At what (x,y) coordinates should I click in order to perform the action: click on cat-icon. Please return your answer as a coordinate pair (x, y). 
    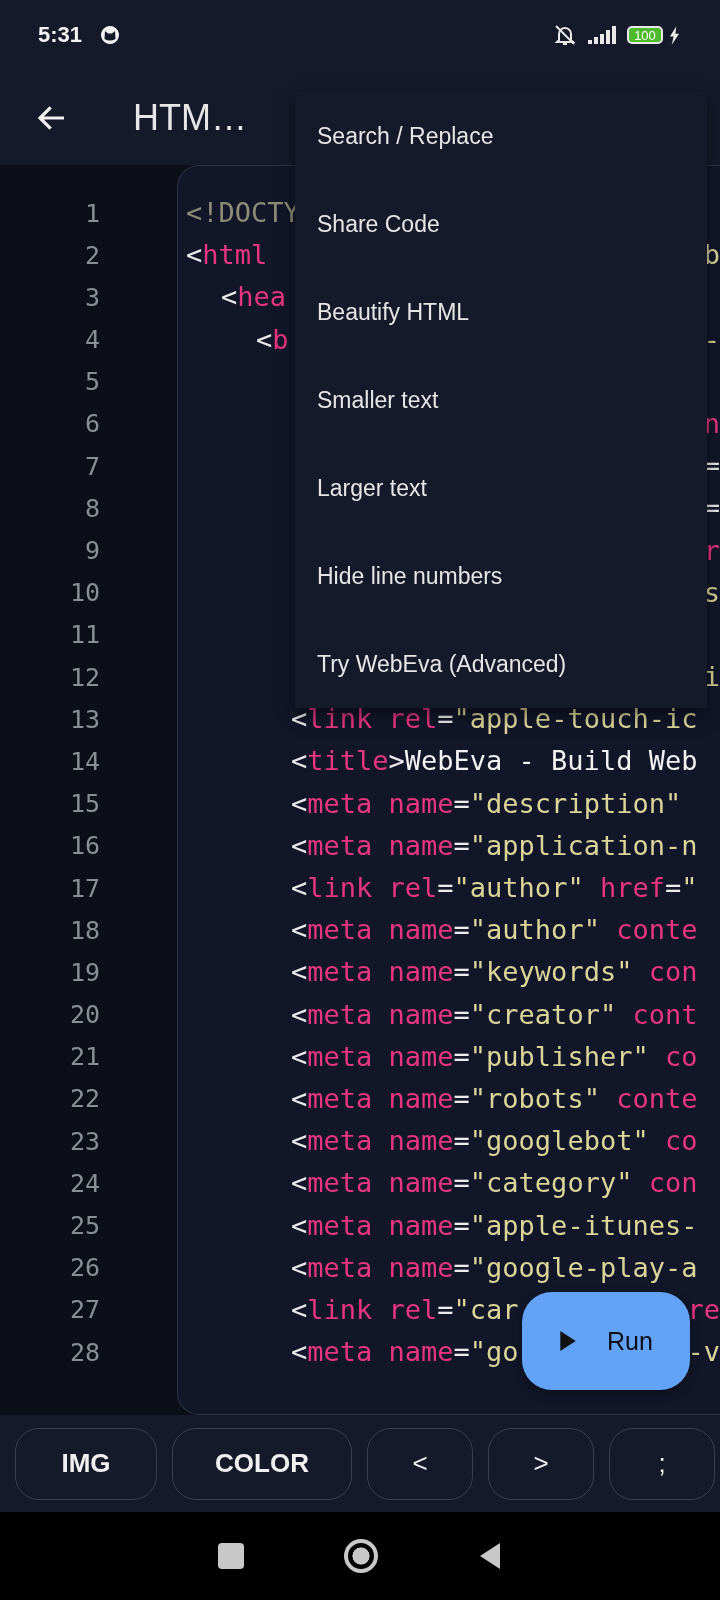
    Looking at the image, I should click on (110, 35).